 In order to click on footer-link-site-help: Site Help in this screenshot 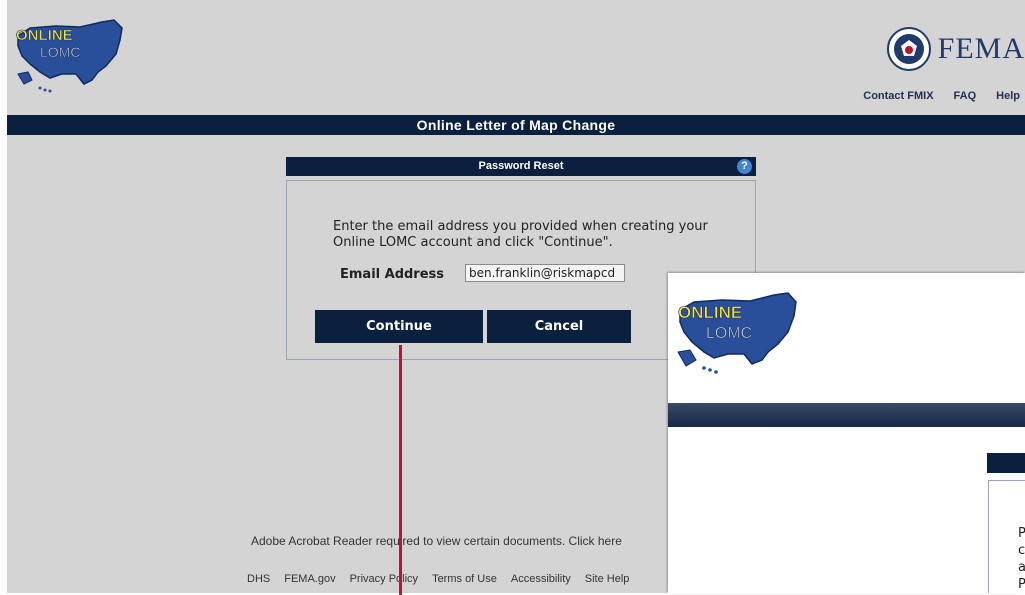, I will do `click(607, 579)`.